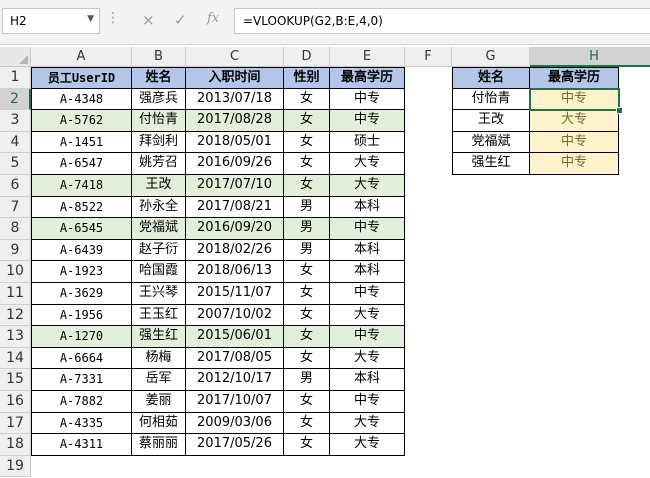  Describe the element at coordinates (148, 20) in the screenshot. I see `cancel-icon: ×` at that location.